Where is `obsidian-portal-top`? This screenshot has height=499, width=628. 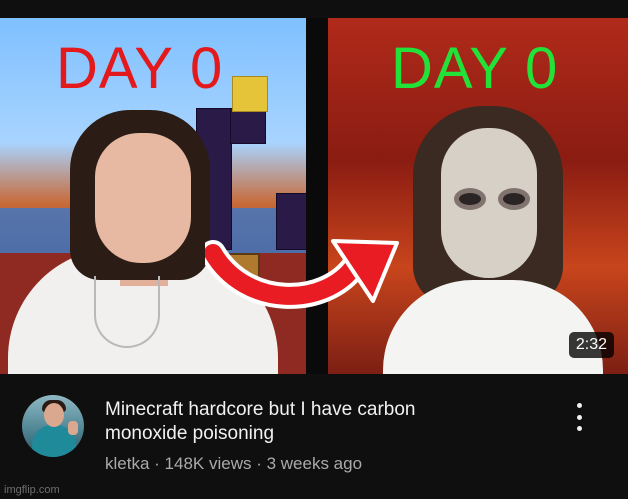
obsidian-portal-top is located at coordinates (248, 126).